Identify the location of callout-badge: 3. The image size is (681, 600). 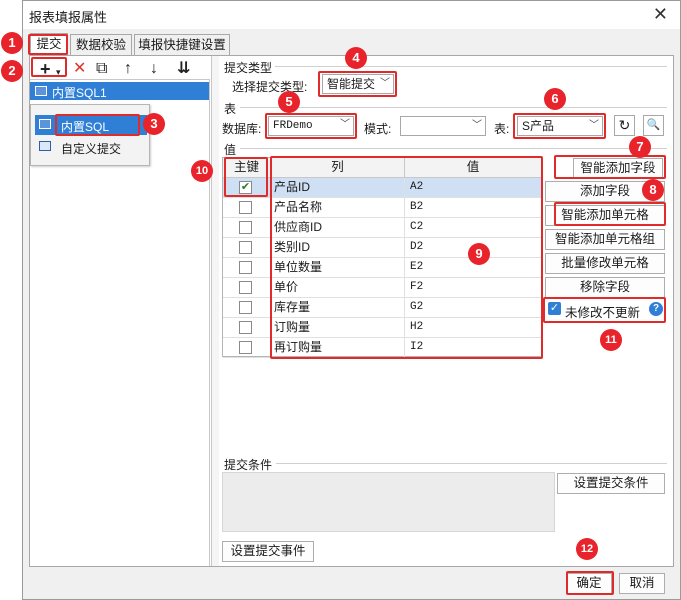
(154, 124).